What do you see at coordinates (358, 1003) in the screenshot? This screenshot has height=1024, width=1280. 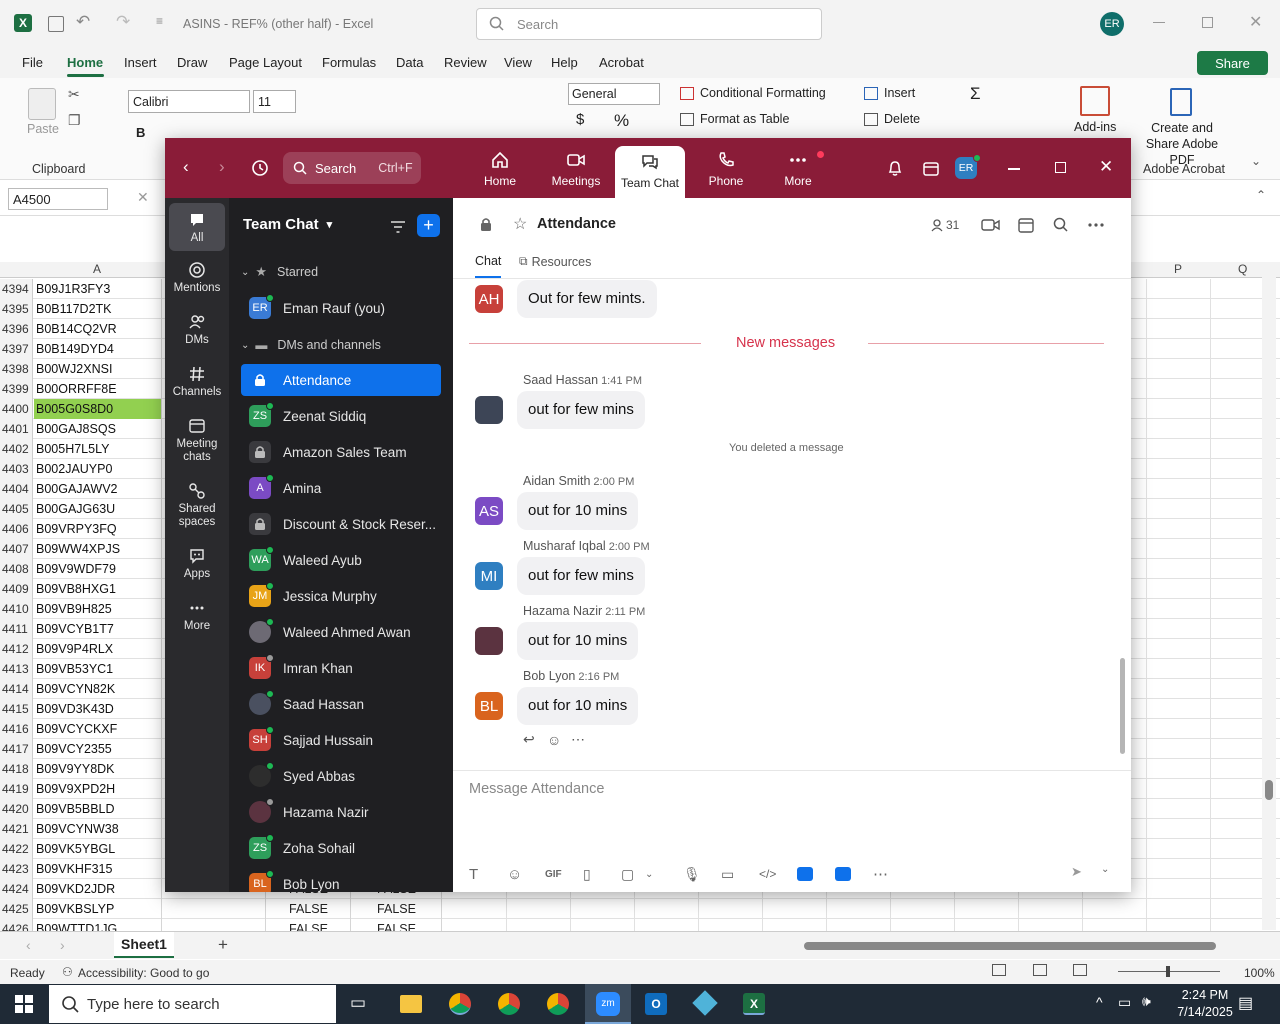 I see `task-view-icon: ▭` at bounding box center [358, 1003].